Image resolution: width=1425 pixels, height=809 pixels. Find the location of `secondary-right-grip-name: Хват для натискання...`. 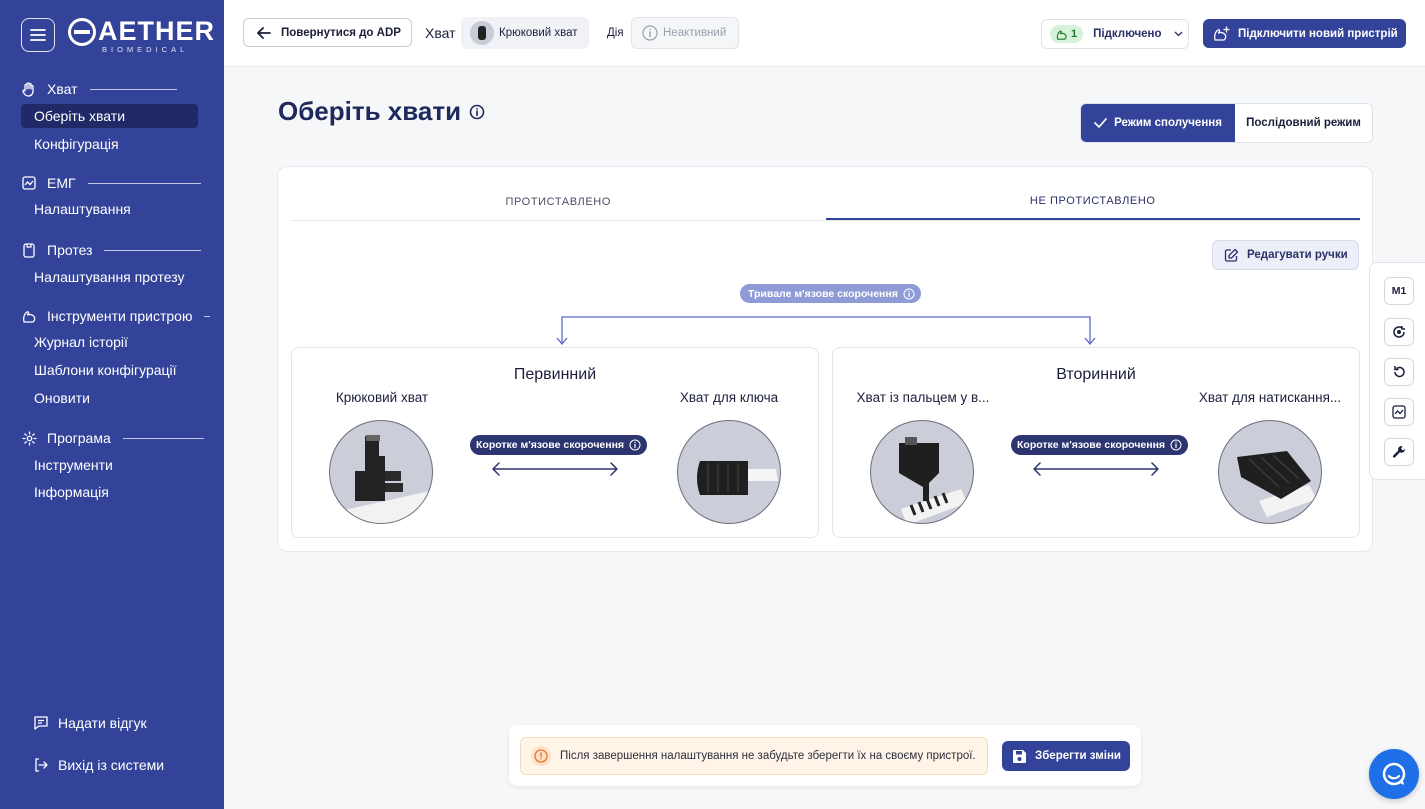

secondary-right-grip-name: Хват для натискання... is located at coordinates (1270, 397).